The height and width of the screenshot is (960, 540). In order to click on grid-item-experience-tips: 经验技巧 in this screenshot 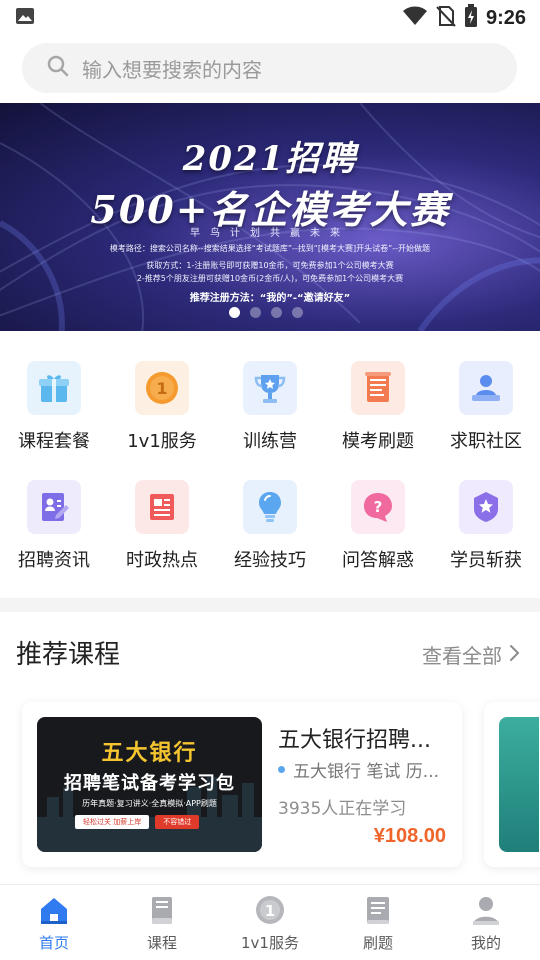, I will do `click(270, 524)`.